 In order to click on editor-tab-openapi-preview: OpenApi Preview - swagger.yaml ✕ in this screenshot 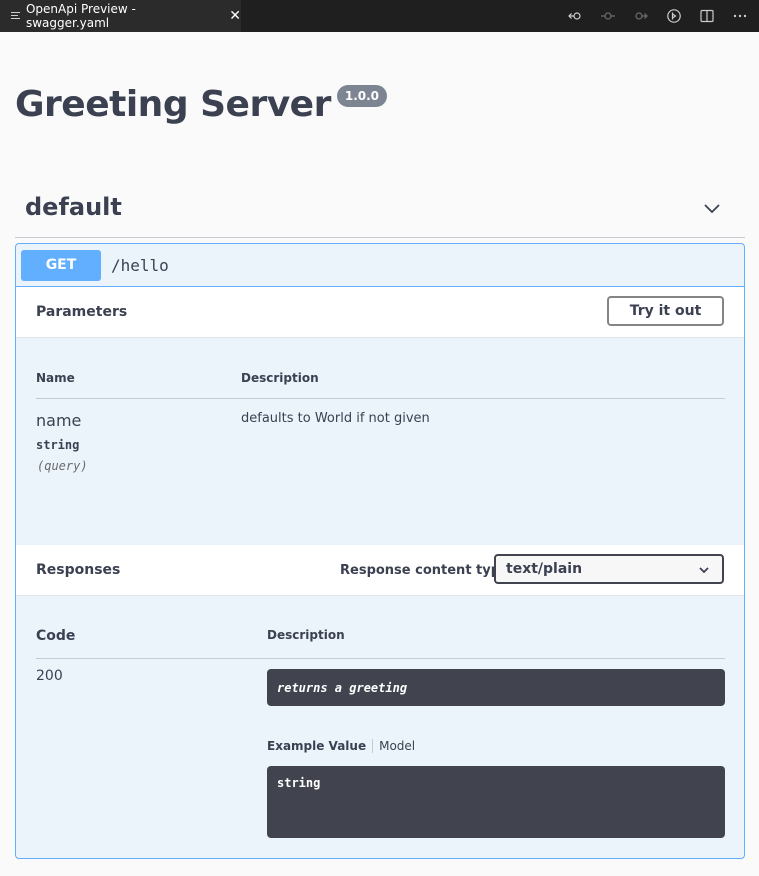, I will do `click(120, 16)`.